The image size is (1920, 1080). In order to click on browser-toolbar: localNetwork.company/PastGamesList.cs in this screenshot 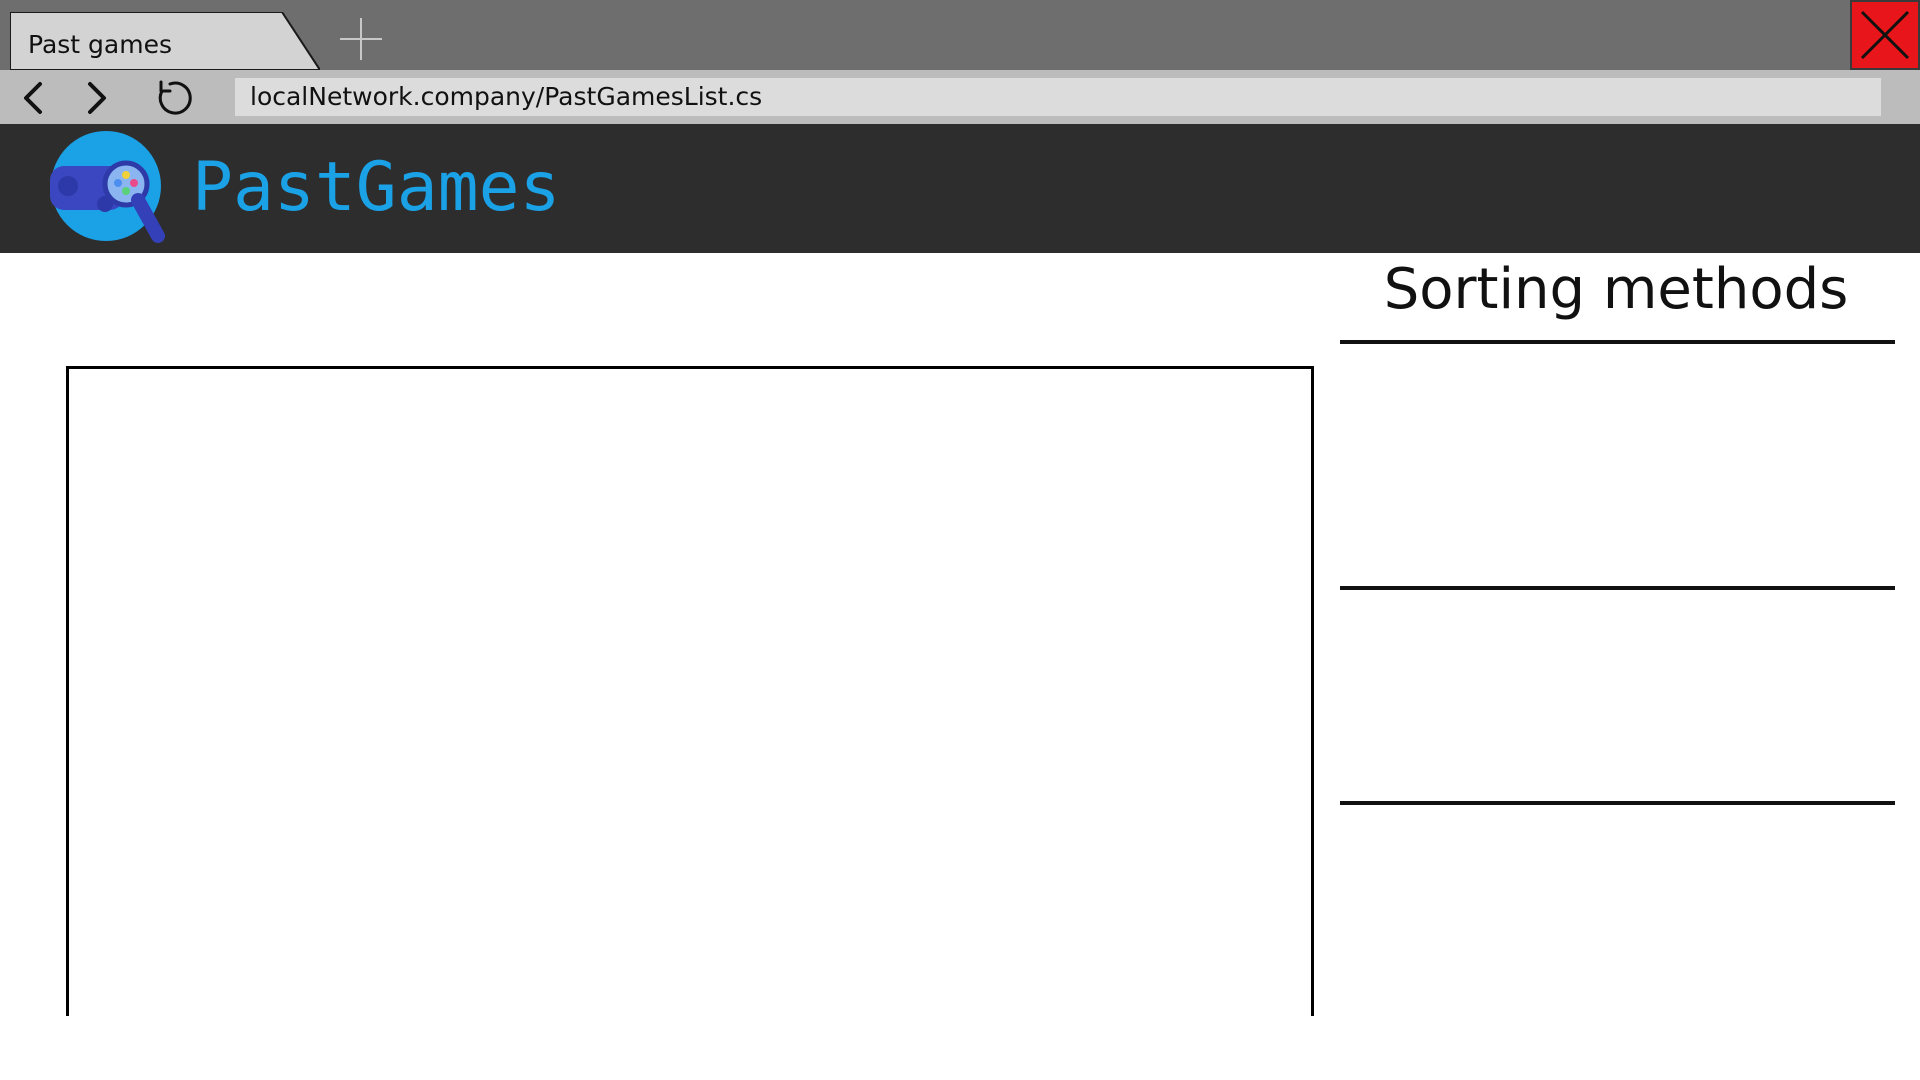, I will do `click(960, 97)`.